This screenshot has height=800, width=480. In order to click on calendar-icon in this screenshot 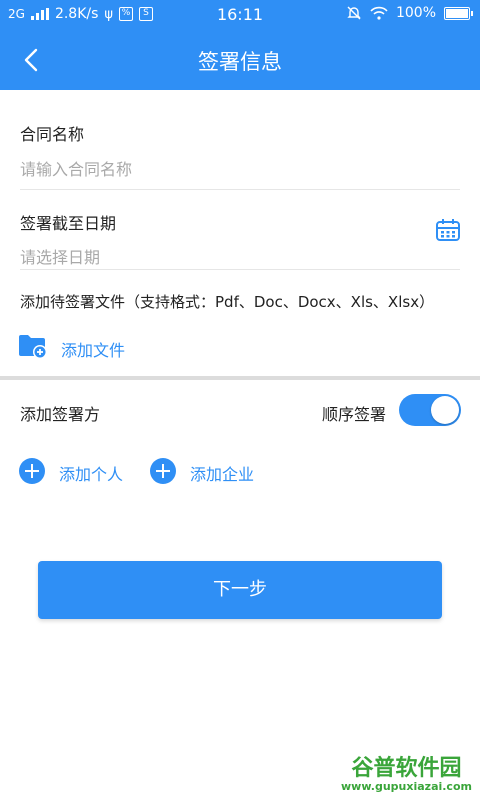, I will do `click(448, 230)`.